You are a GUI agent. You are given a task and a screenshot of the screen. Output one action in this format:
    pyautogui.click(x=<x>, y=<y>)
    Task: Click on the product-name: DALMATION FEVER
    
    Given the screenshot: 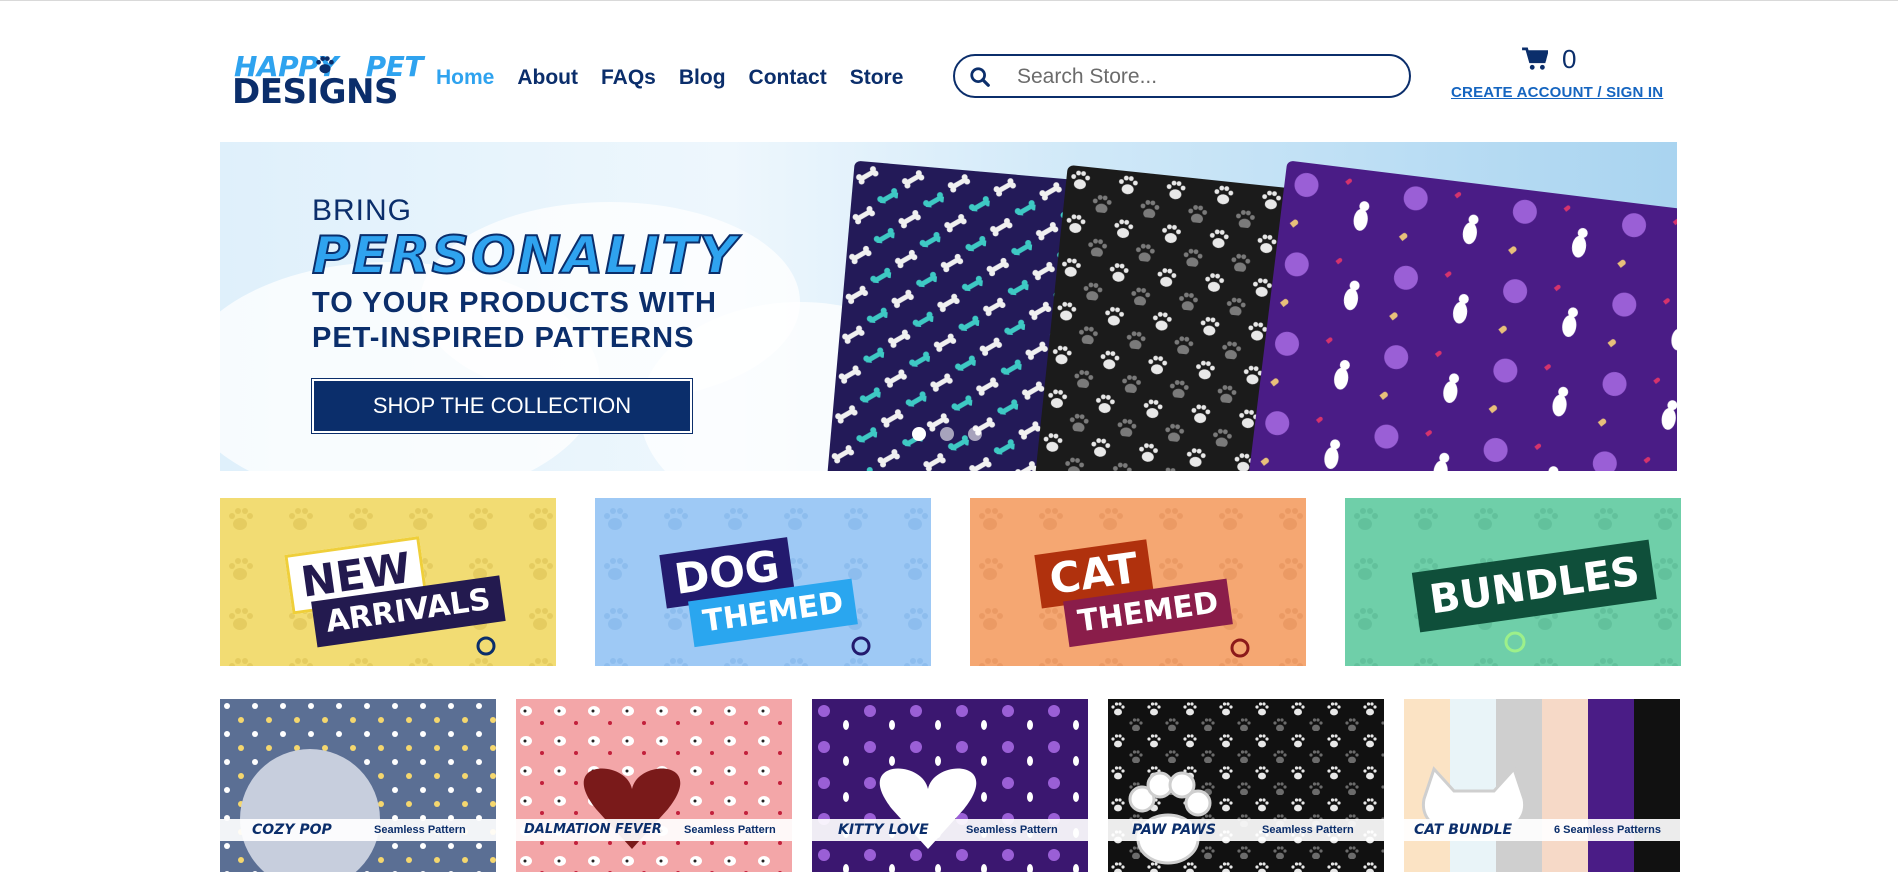 What is the action you would take?
    pyautogui.click(x=593, y=829)
    